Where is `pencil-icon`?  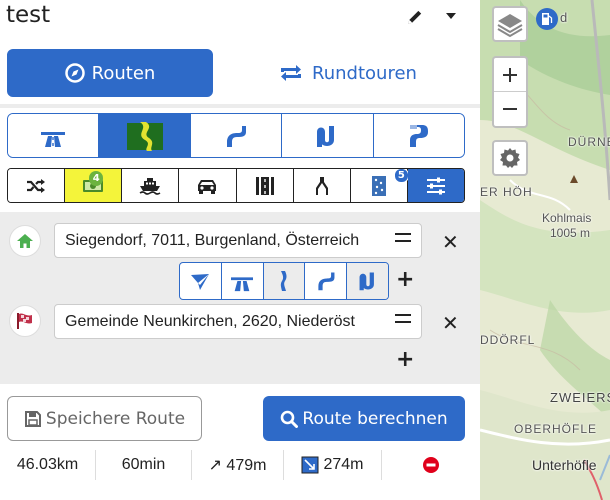
pencil-icon is located at coordinates (415, 17).